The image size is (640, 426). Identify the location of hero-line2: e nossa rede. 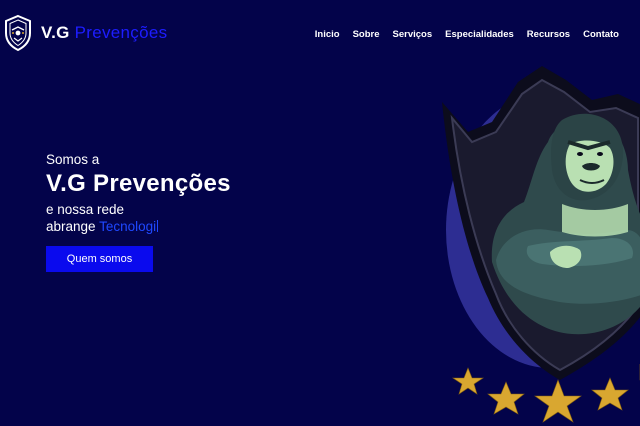
(85, 209).